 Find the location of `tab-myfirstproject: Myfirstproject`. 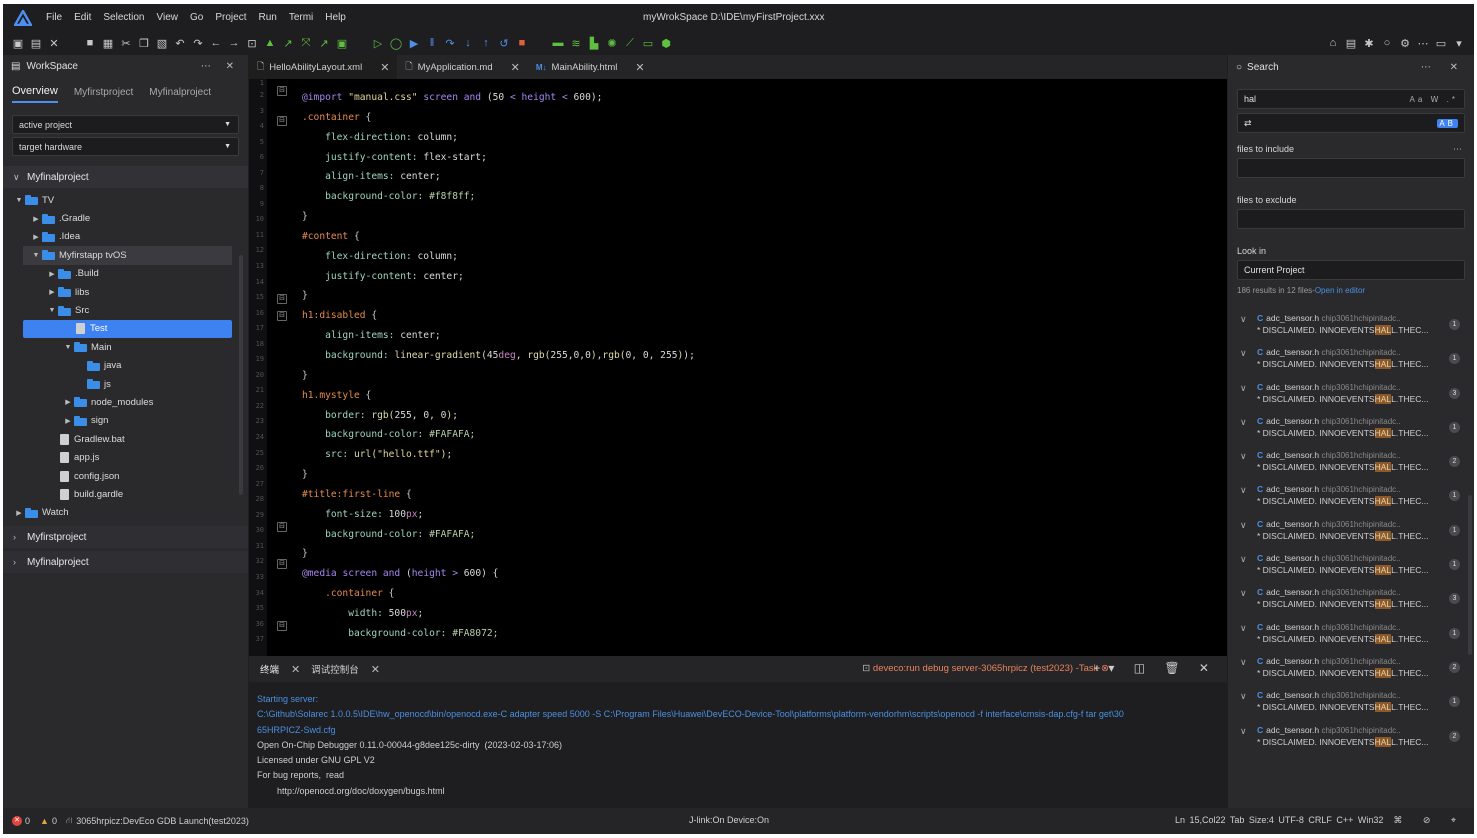

tab-myfirstproject: Myfirstproject is located at coordinates (103, 91).